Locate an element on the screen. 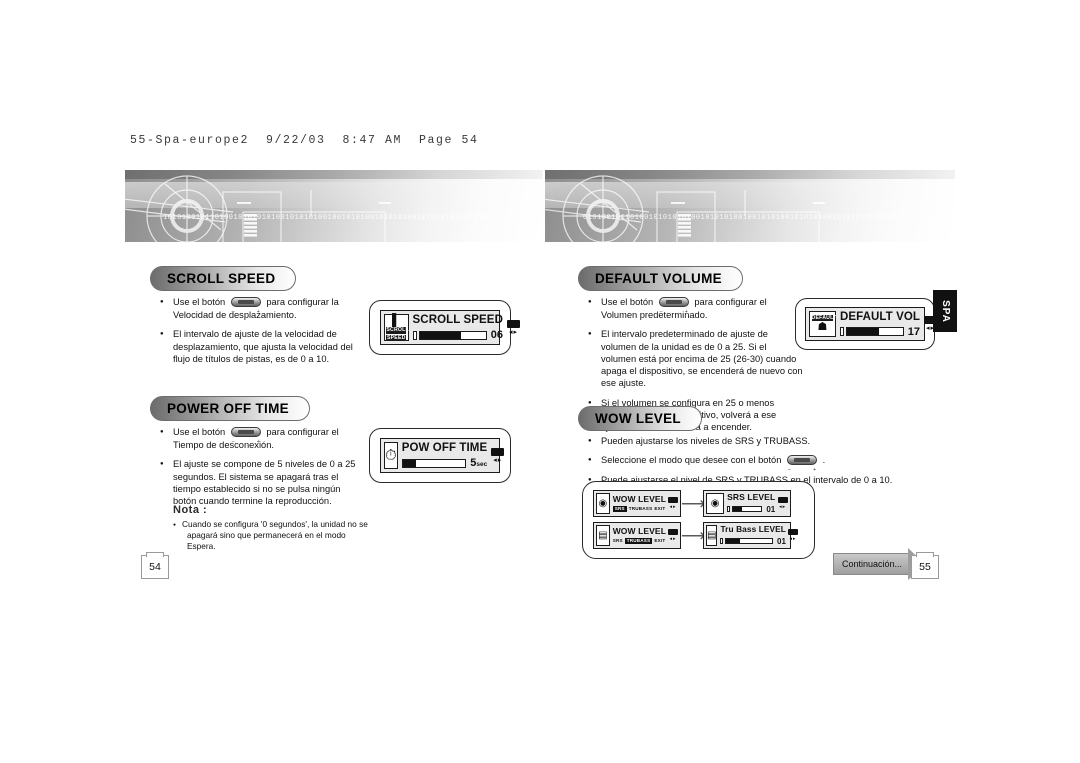 The height and width of the screenshot is (763, 1080). level-bar-row: 06 is located at coordinates (457, 335).